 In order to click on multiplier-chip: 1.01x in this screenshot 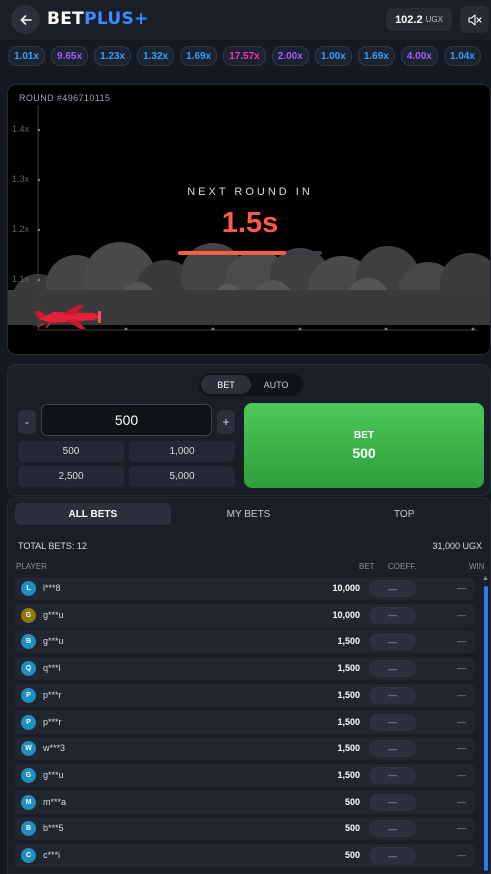, I will do `click(27, 56)`.